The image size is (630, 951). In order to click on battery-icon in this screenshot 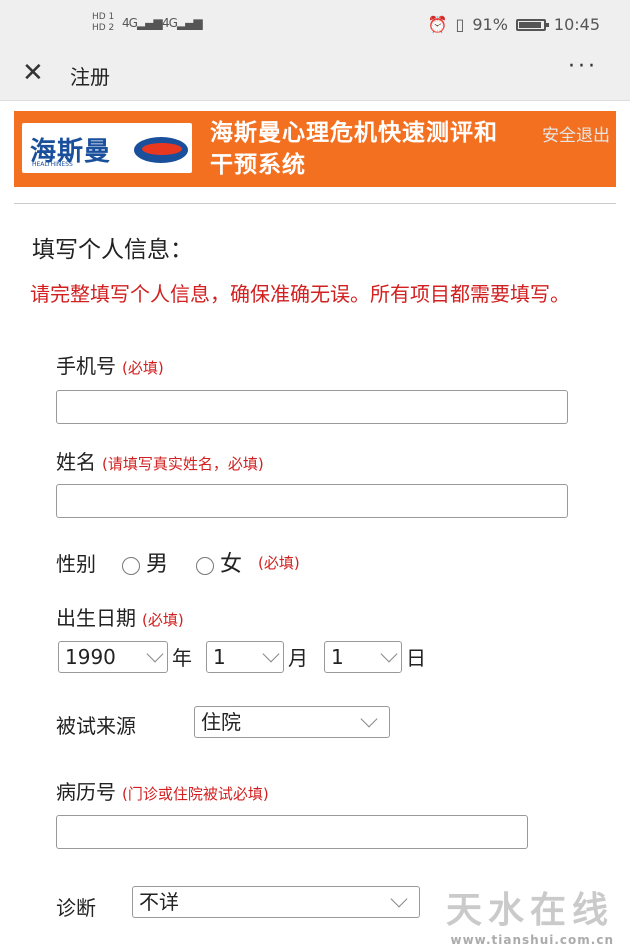, I will do `click(532, 24)`.